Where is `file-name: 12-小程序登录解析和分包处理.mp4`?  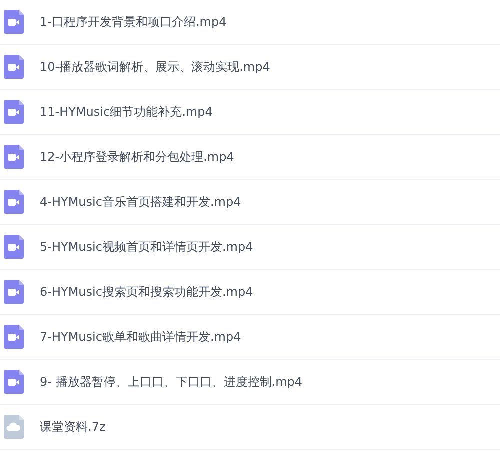
file-name: 12-小程序登录解析和分包处理.mp4 is located at coordinates (137, 157).